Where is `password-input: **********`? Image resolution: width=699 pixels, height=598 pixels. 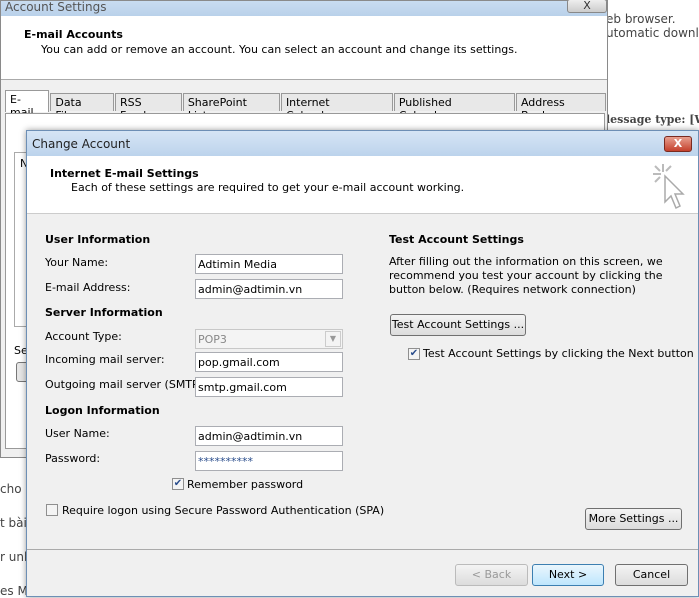 password-input: ********** is located at coordinates (269, 461).